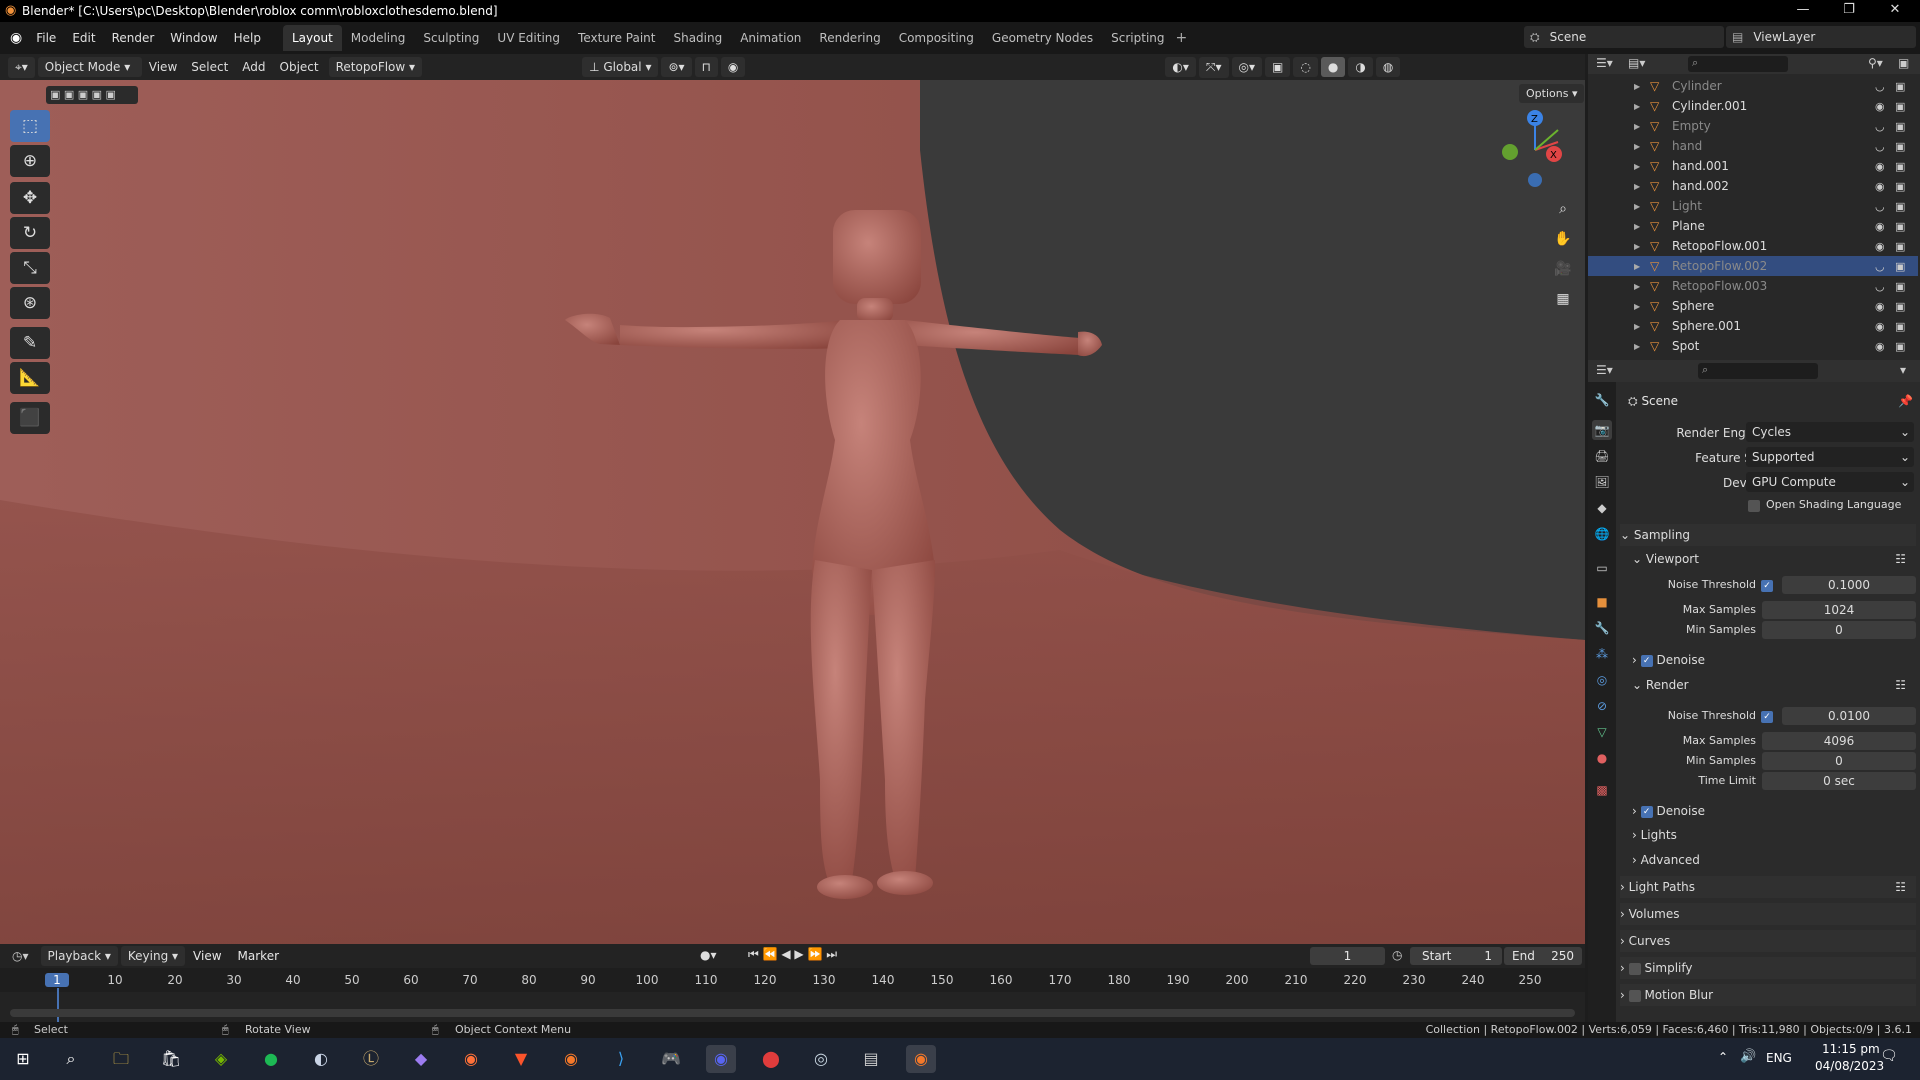 The width and height of the screenshot is (1920, 1080). Describe the element at coordinates (620, 67) in the screenshot. I see `orientation-selector: ⊥ Global ▾` at that location.